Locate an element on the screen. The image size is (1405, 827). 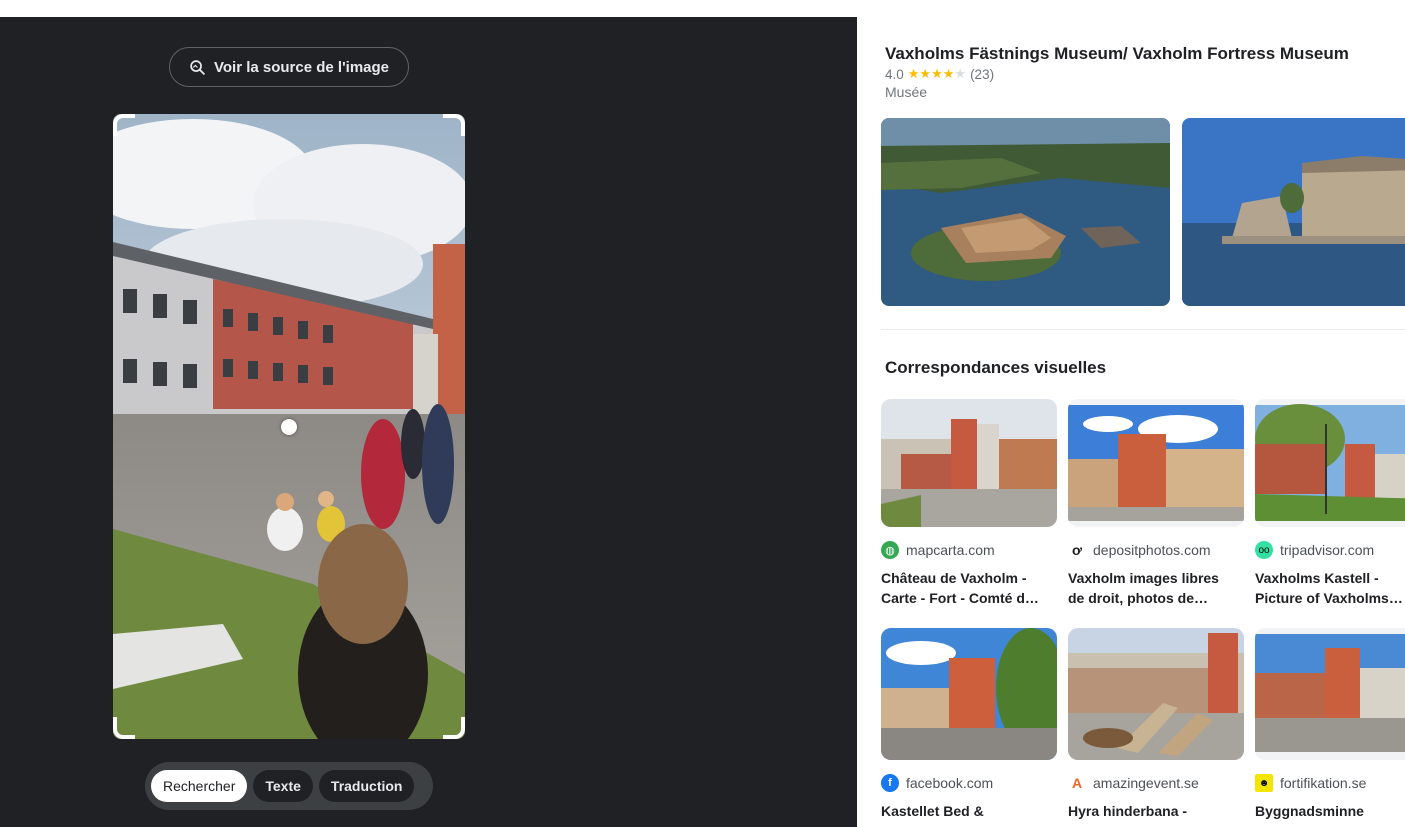
visual-match-source: ◍ mapcarta.com is located at coordinates (969, 550).